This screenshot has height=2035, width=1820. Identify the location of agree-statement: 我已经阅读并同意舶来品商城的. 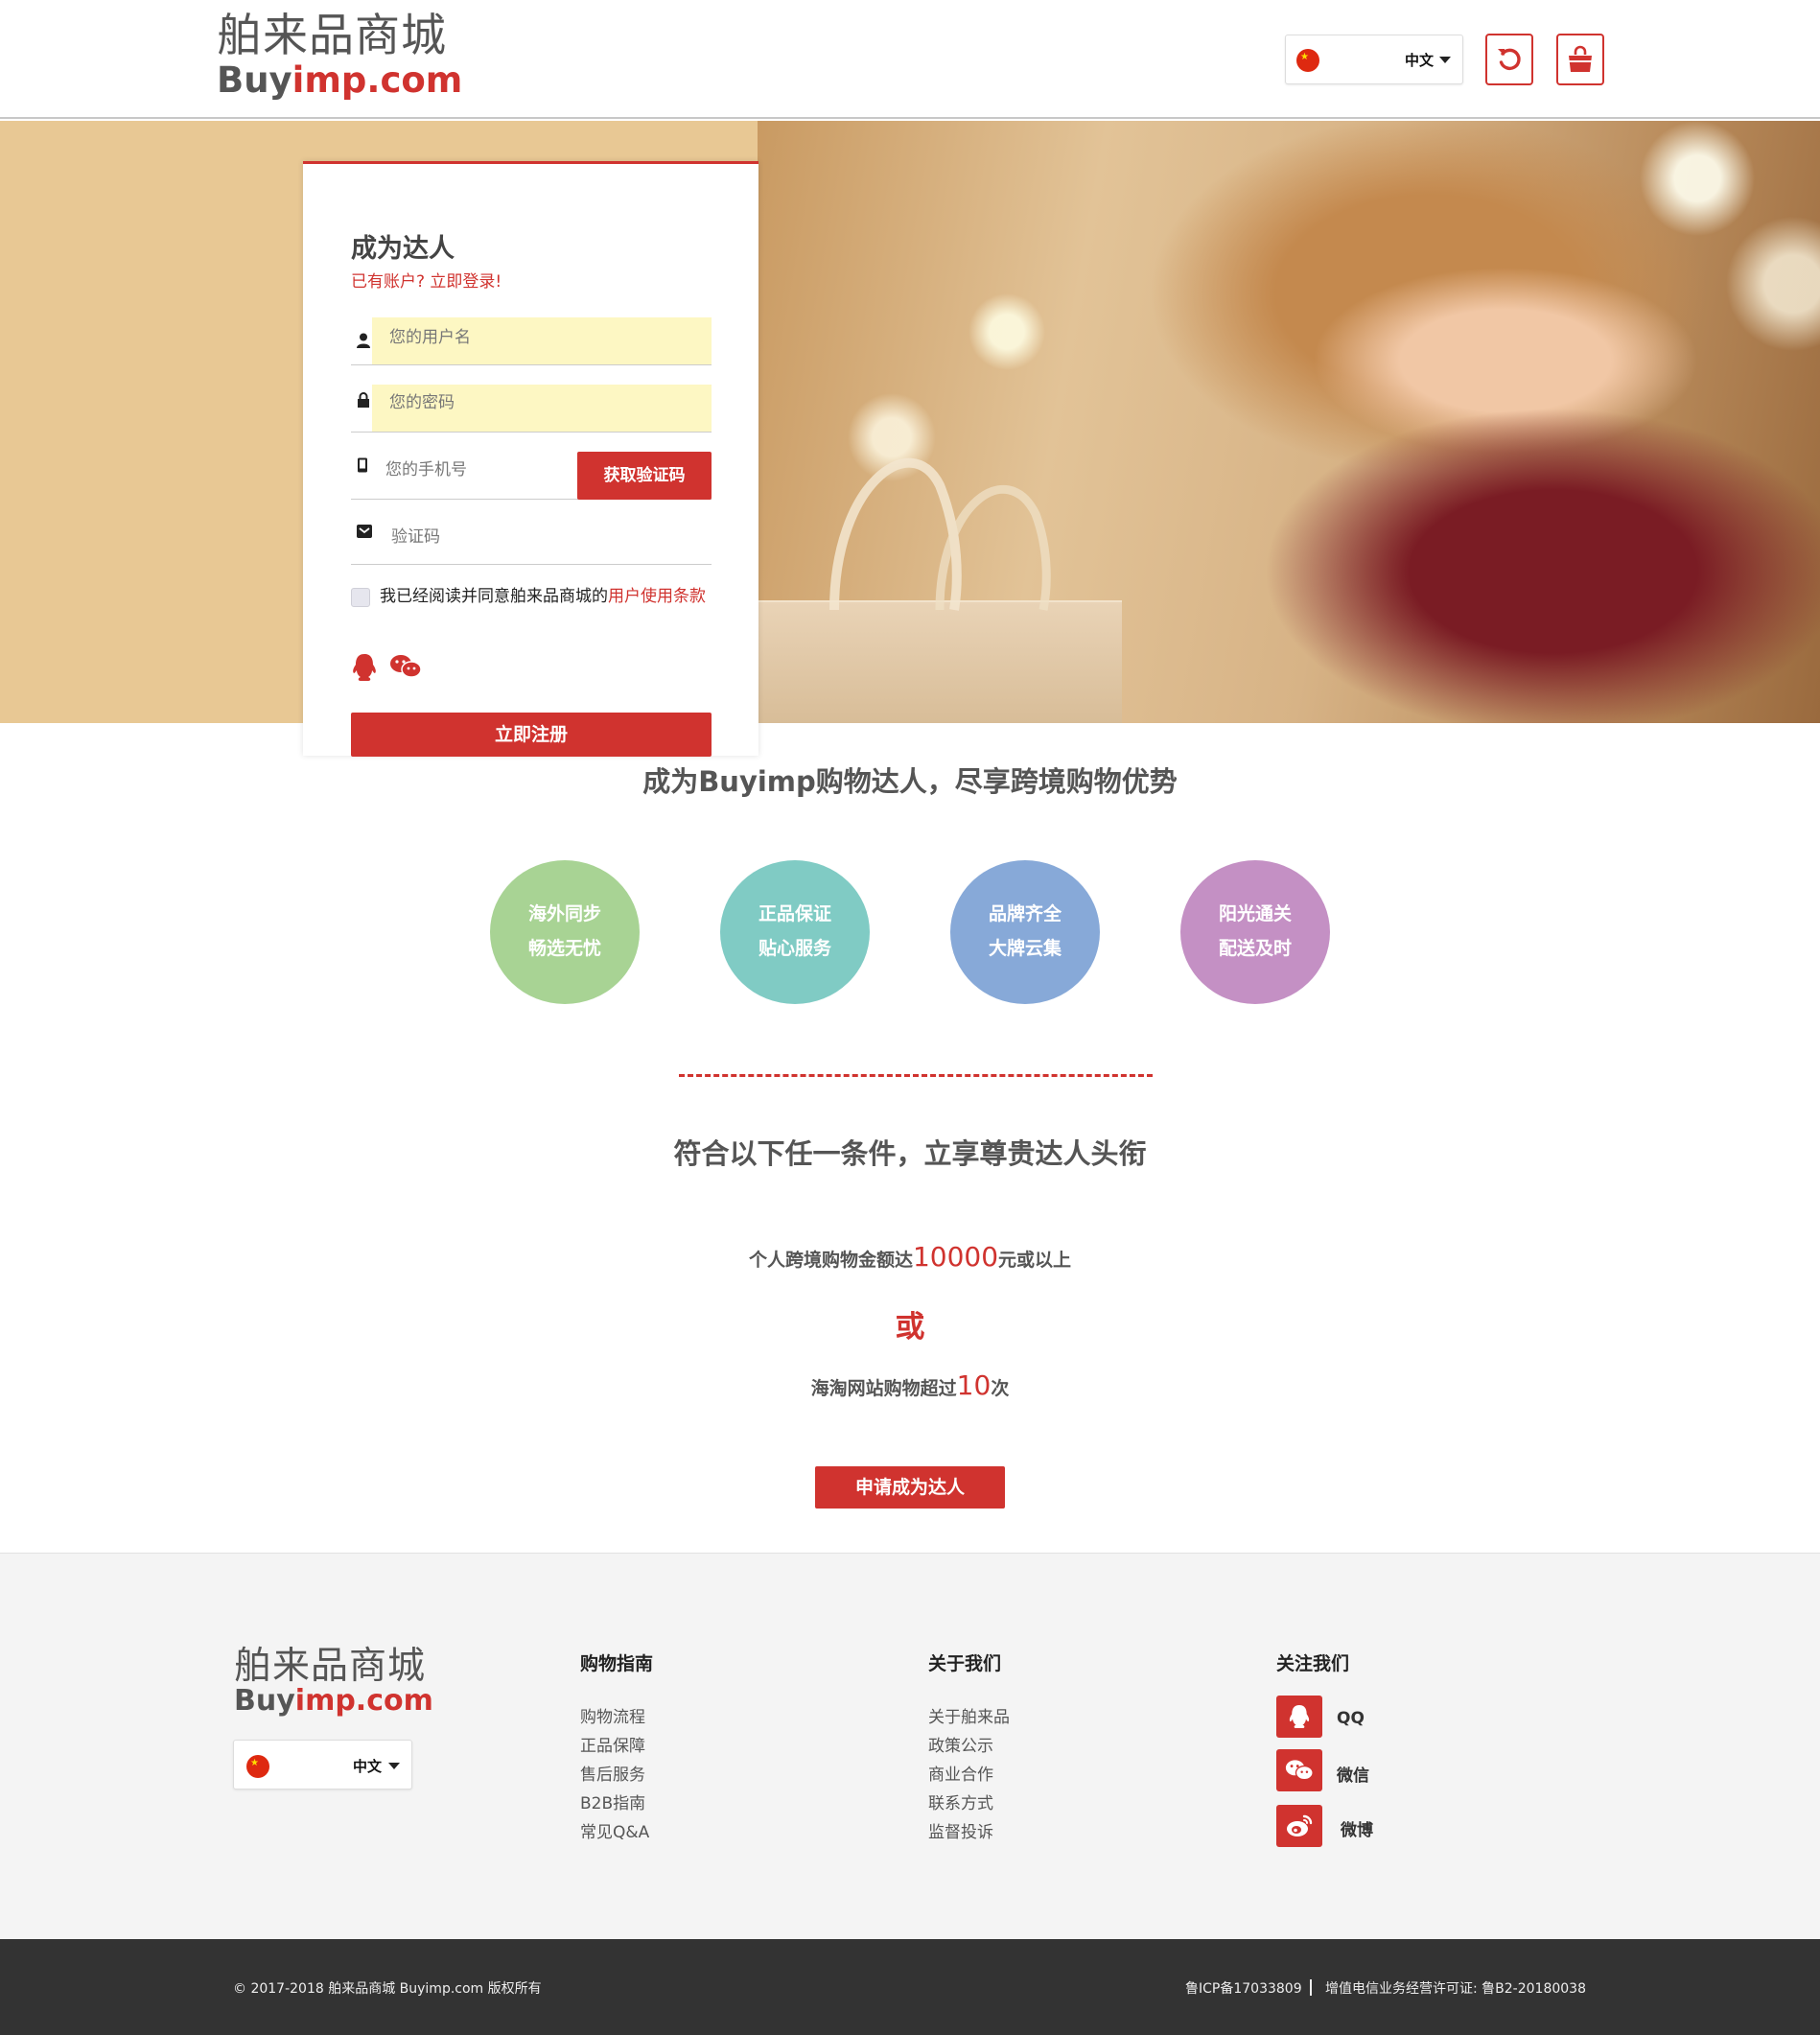
(494, 596).